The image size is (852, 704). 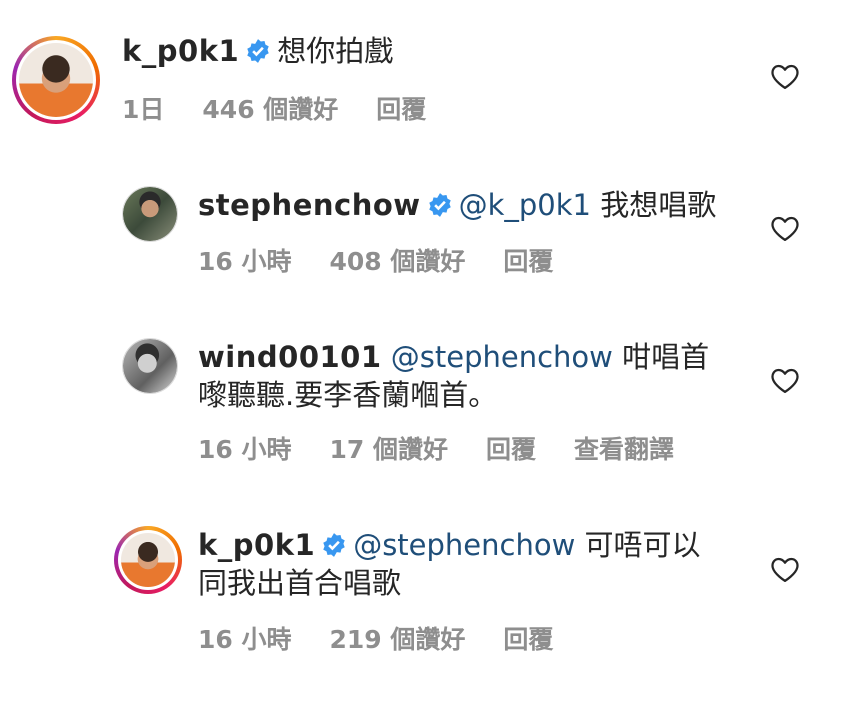 I want to click on comment-meta: 16 小時 219 個讚好 回覆, so click(x=394, y=638).